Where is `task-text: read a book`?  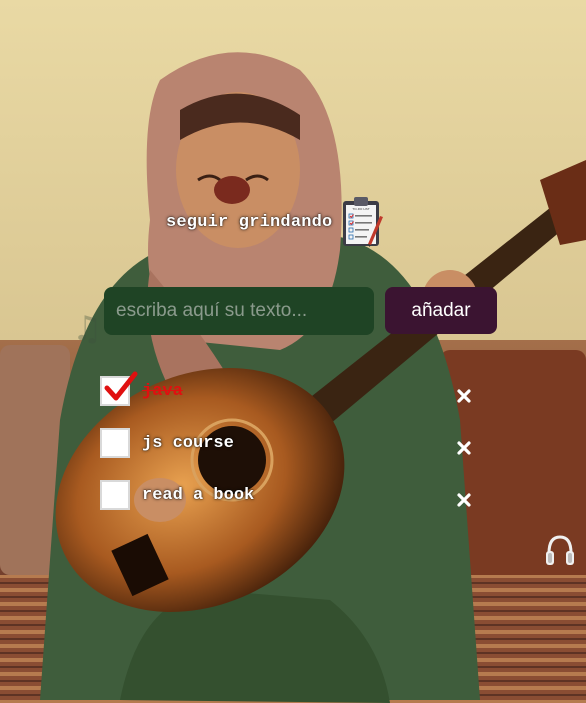
task-text: read a book is located at coordinates (198, 495).